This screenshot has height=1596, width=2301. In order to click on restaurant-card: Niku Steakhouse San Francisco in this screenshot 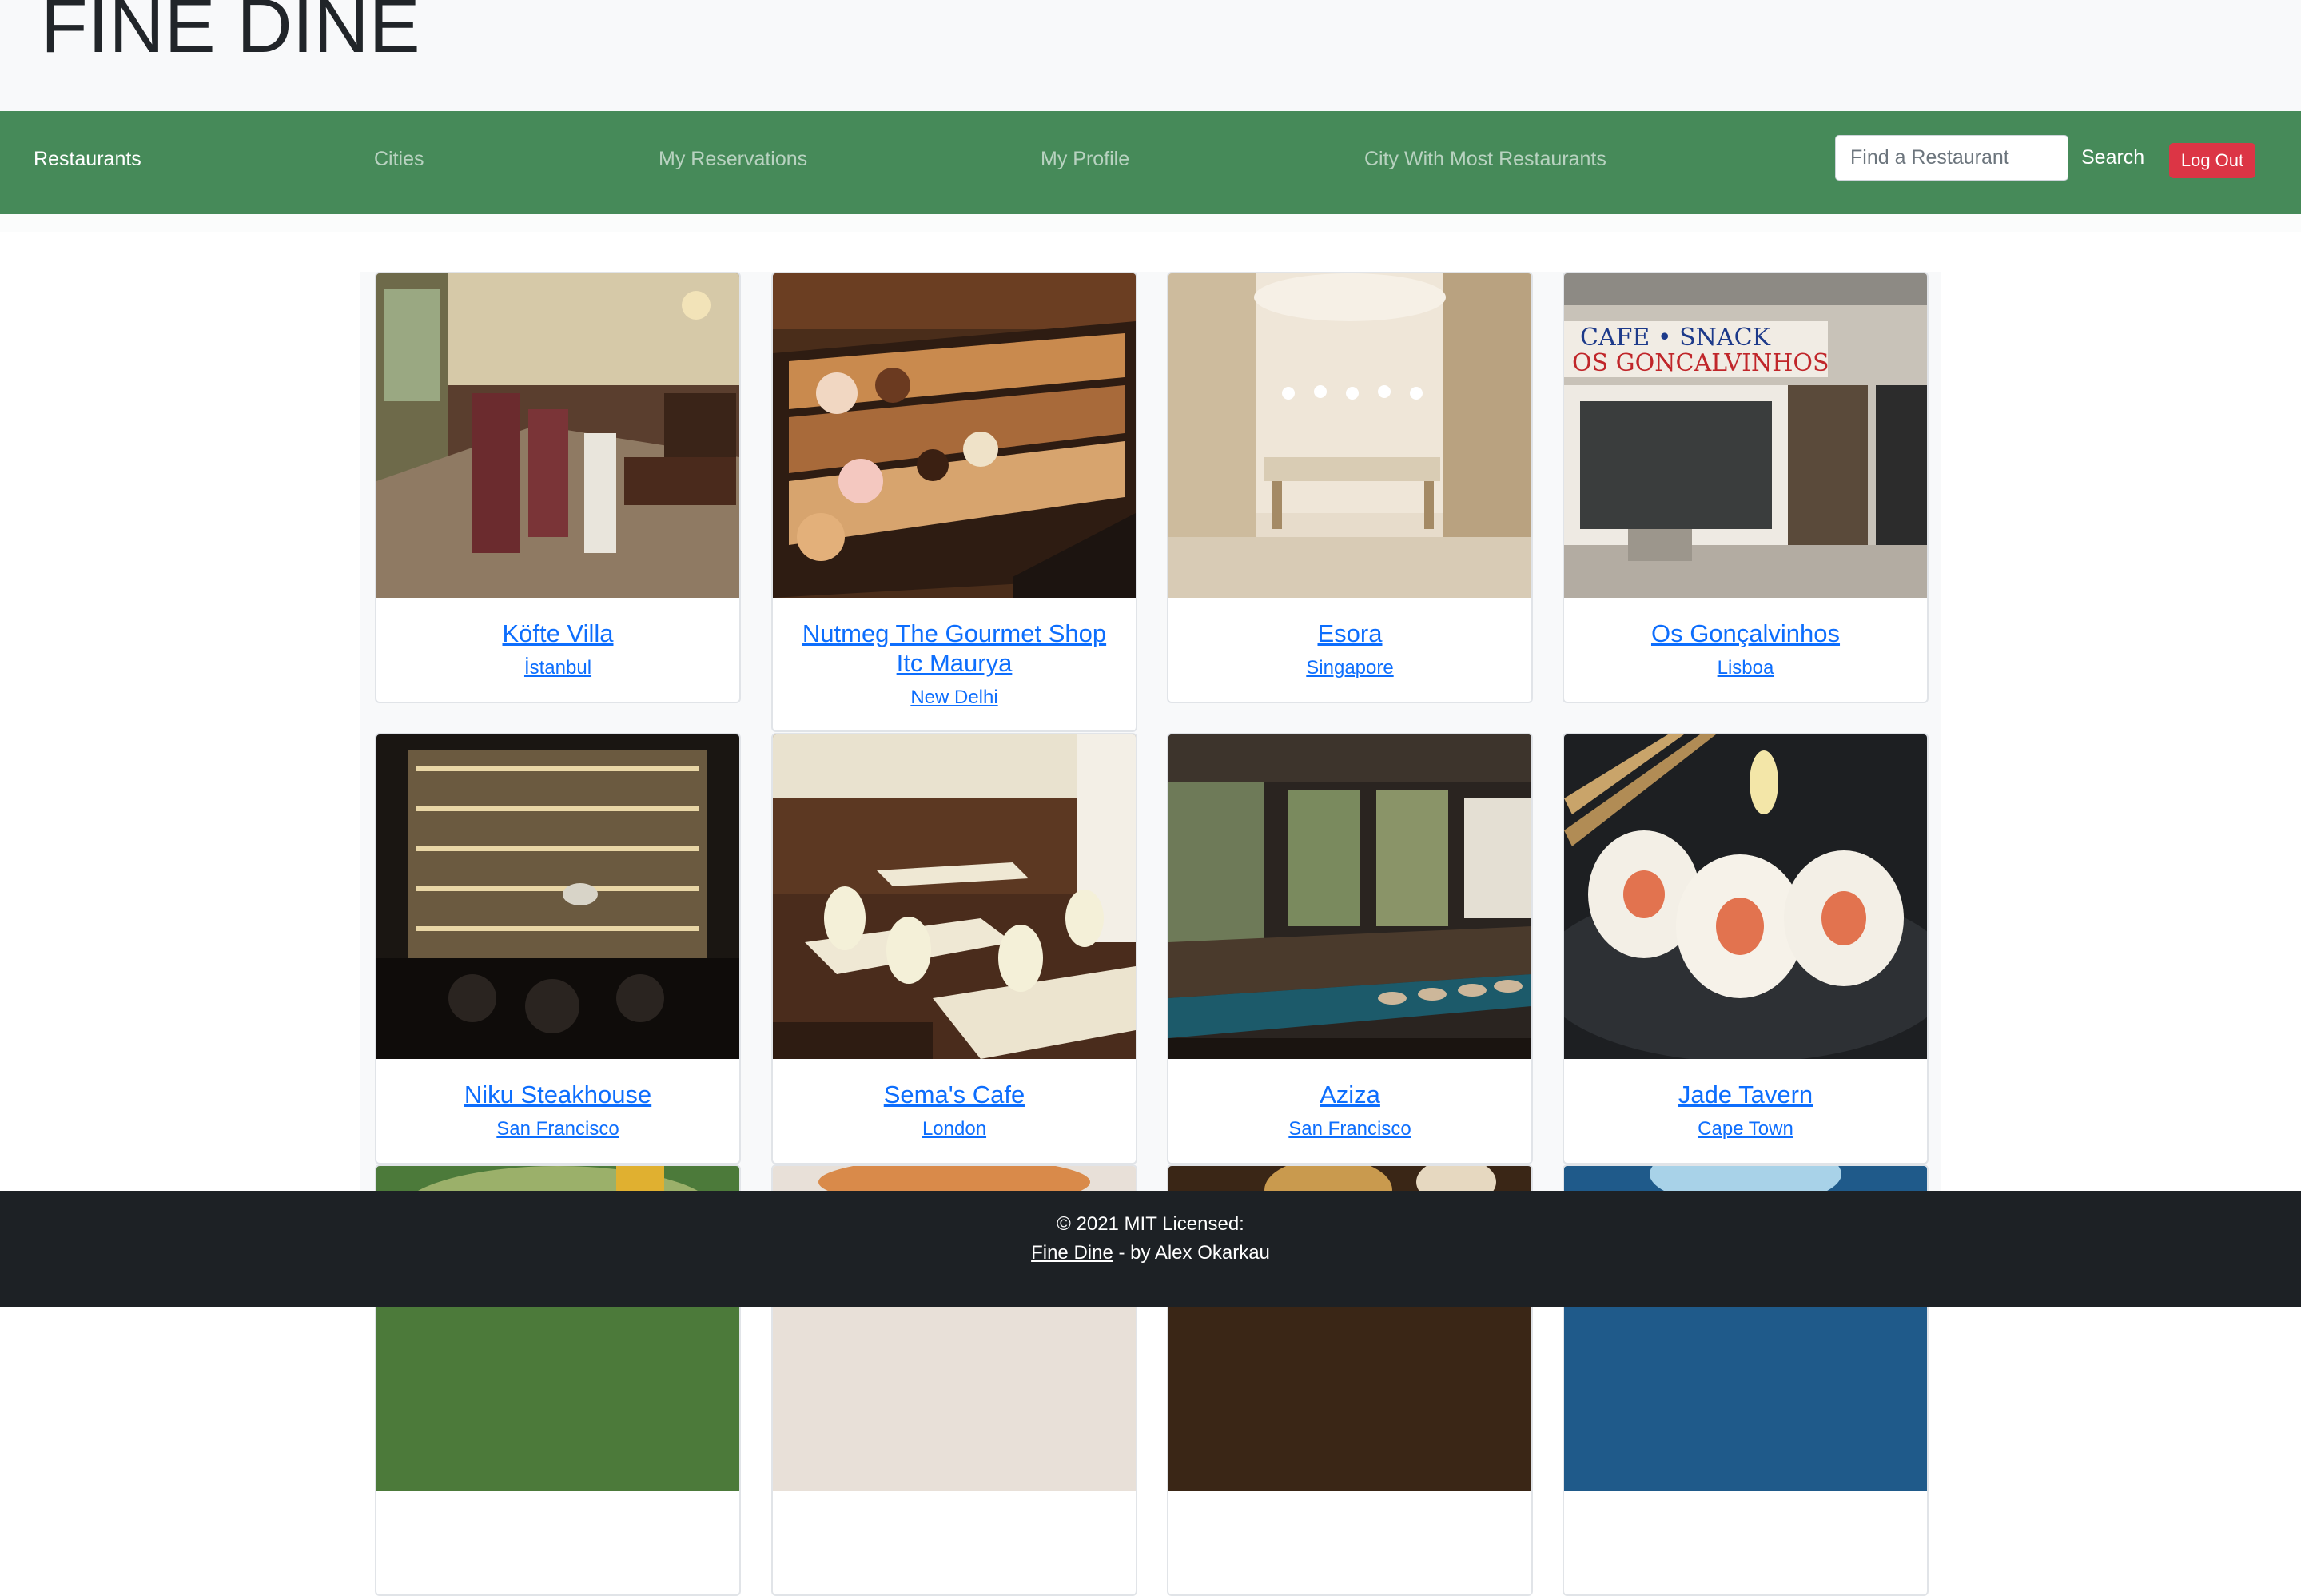, I will do `click(558, 948)`.